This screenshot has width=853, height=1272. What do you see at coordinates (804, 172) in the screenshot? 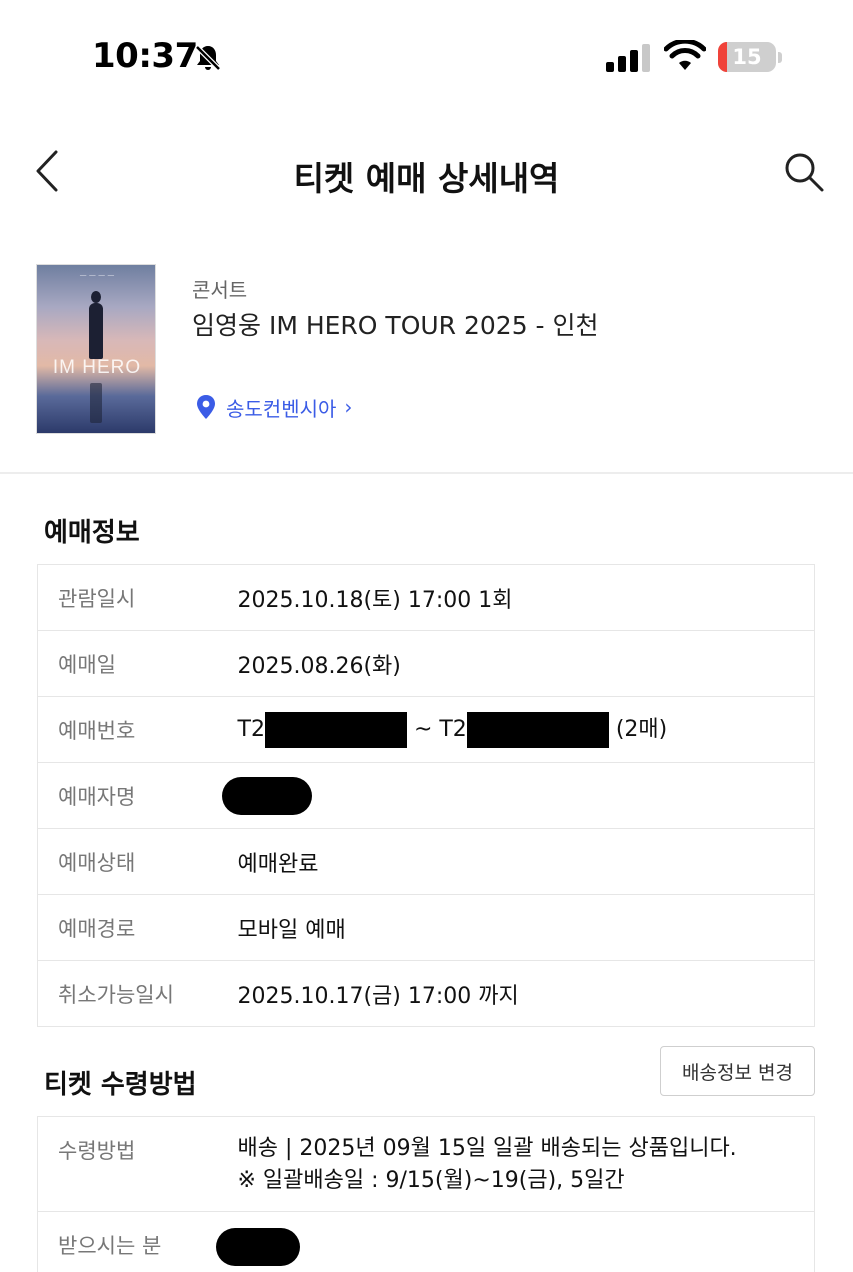
I see `search-icon` at bounding box center [804, 172].